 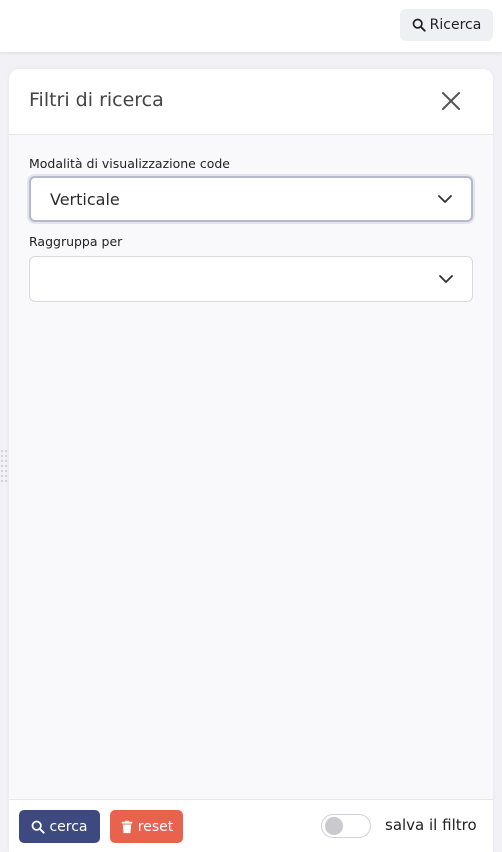 I want to click on queue-view-mode-value: Verticale, so click(x=85, y=199).